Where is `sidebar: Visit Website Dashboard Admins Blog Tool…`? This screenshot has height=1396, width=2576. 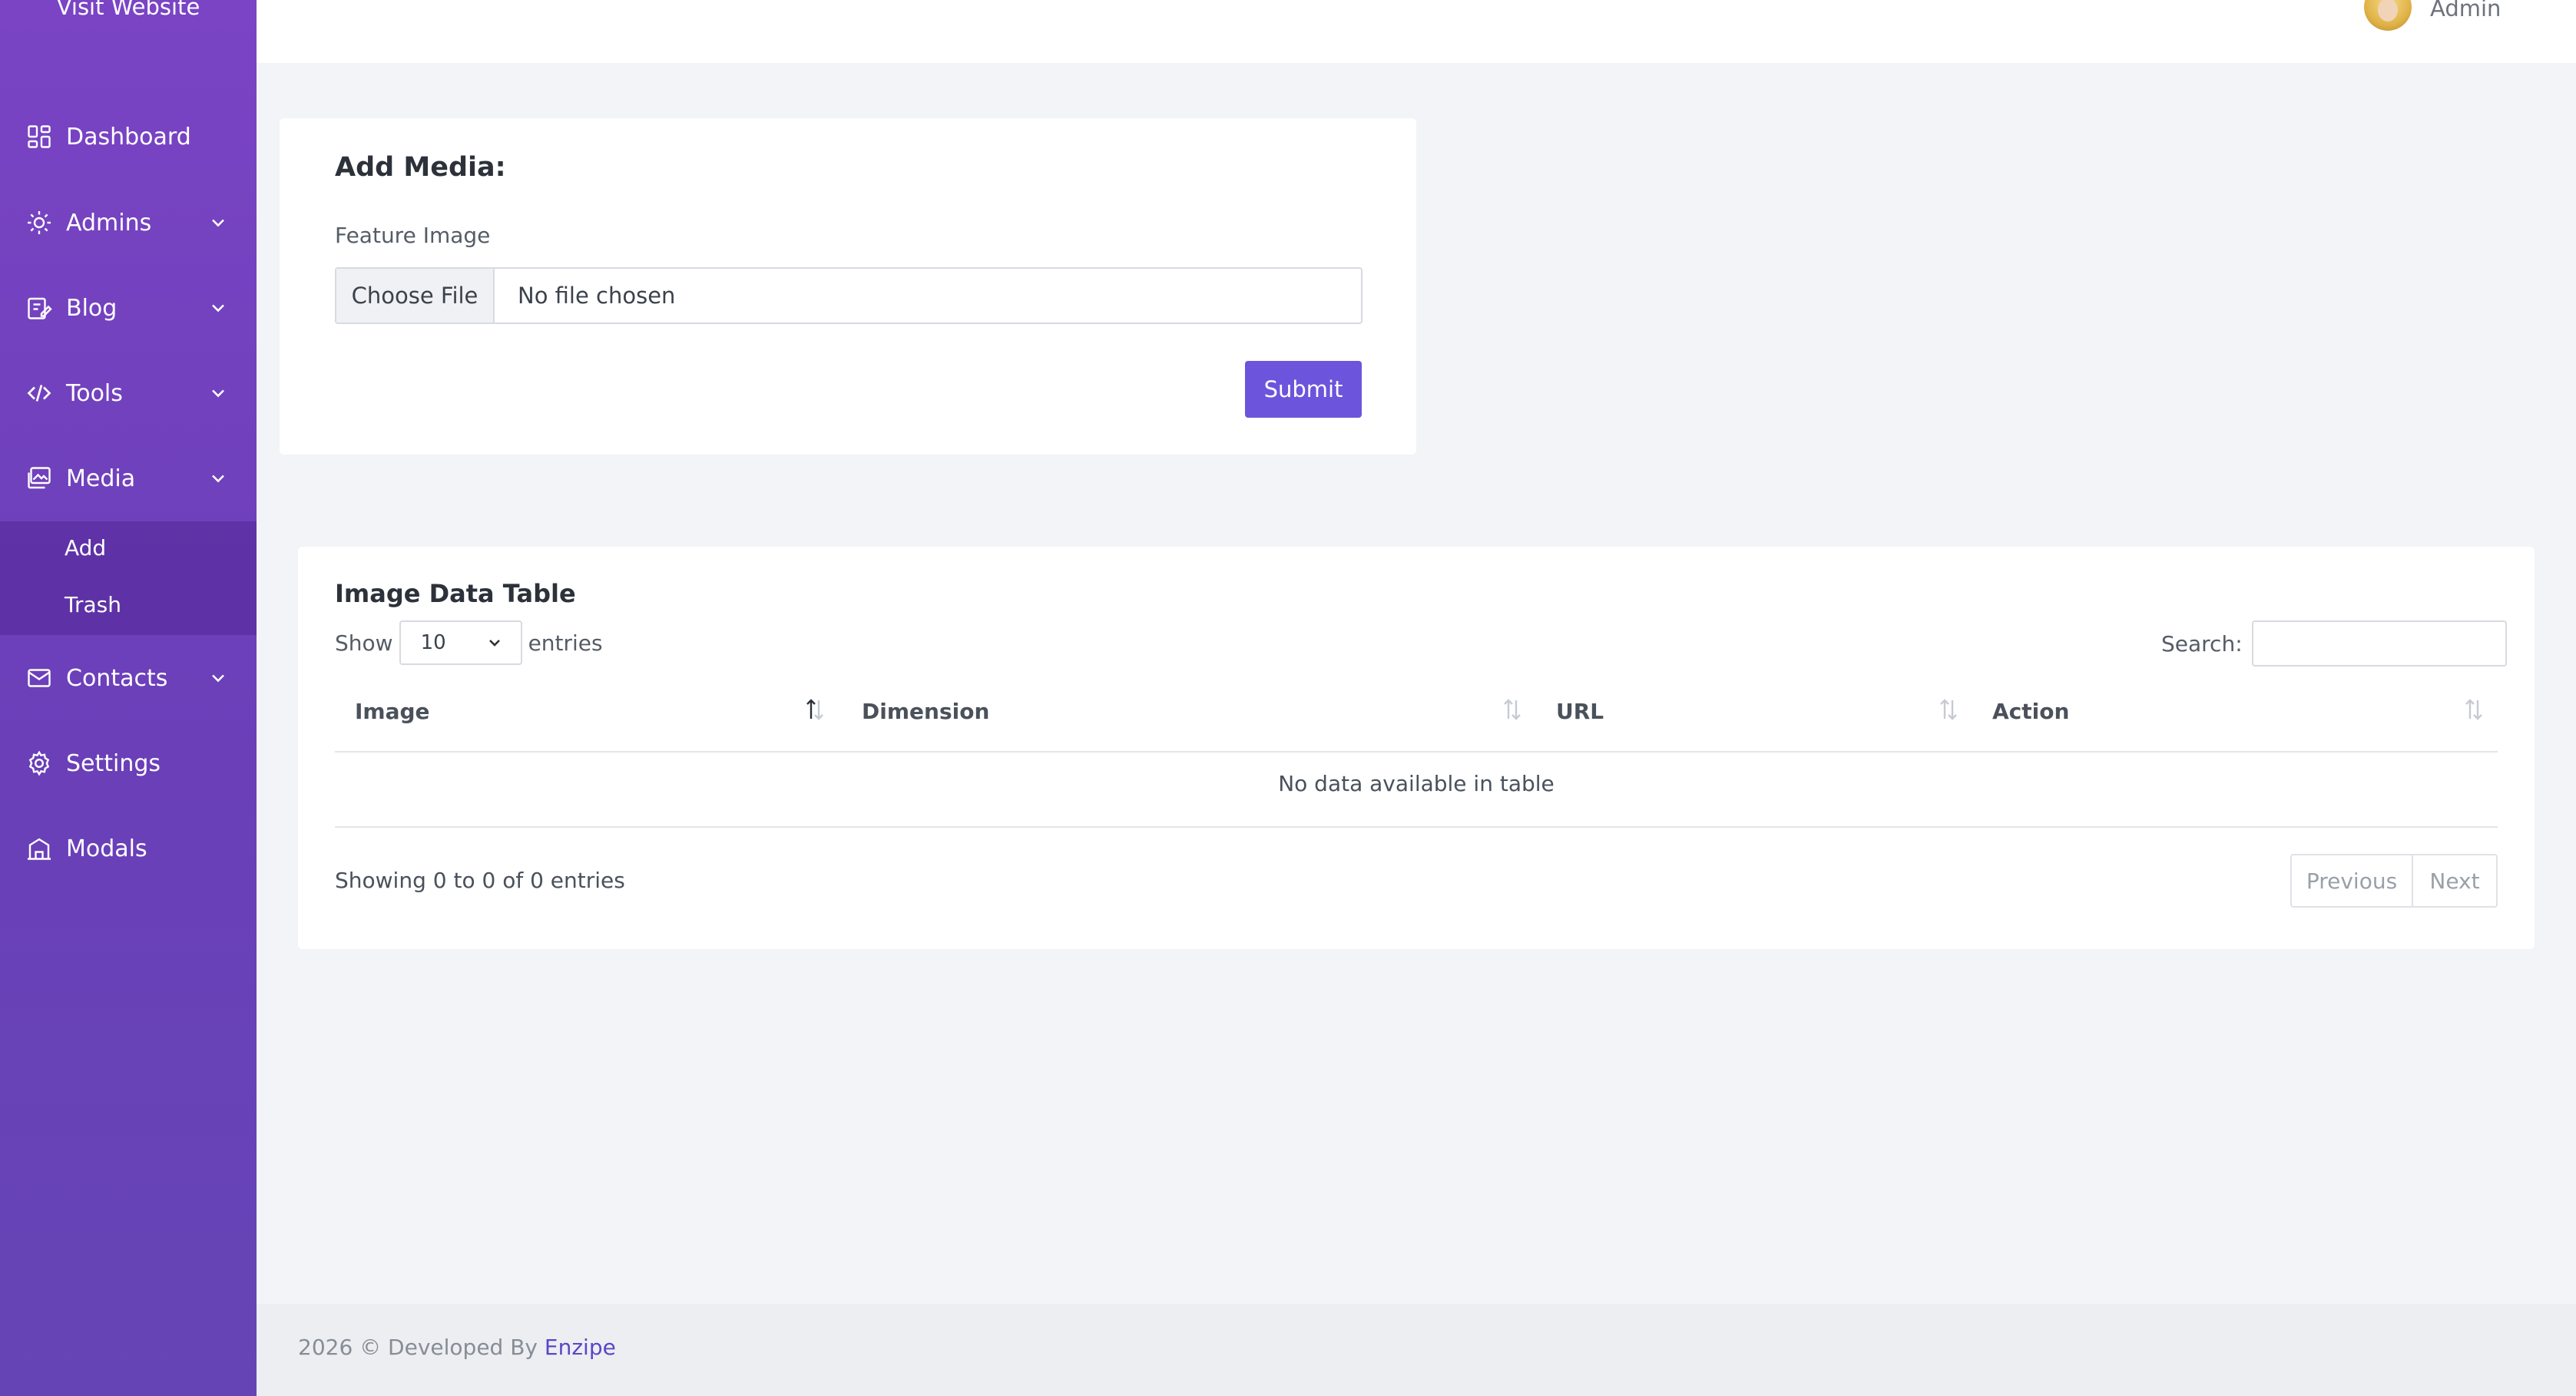 sidebar: Visit Website Dashboard Admins Blog Tool… is located at coordinates (129, 698).